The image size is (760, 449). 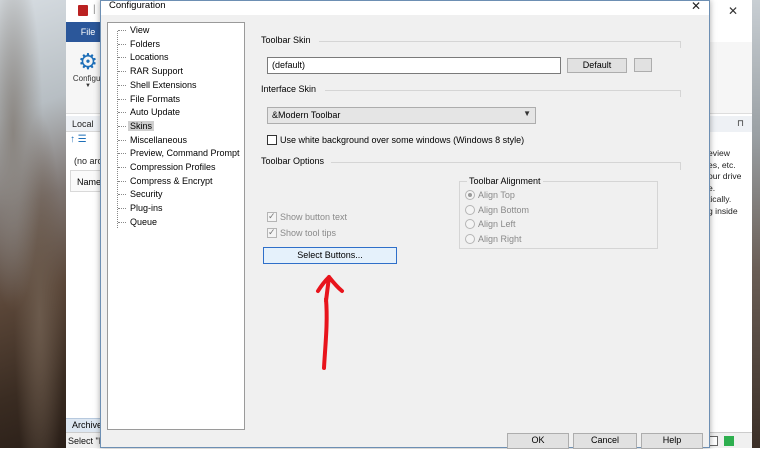 What do you see at coordinates (401, 115) in the screenshot?
I see `interface-skin-select: &Modern Toolbar ▼` at bounding box center [401, 115].